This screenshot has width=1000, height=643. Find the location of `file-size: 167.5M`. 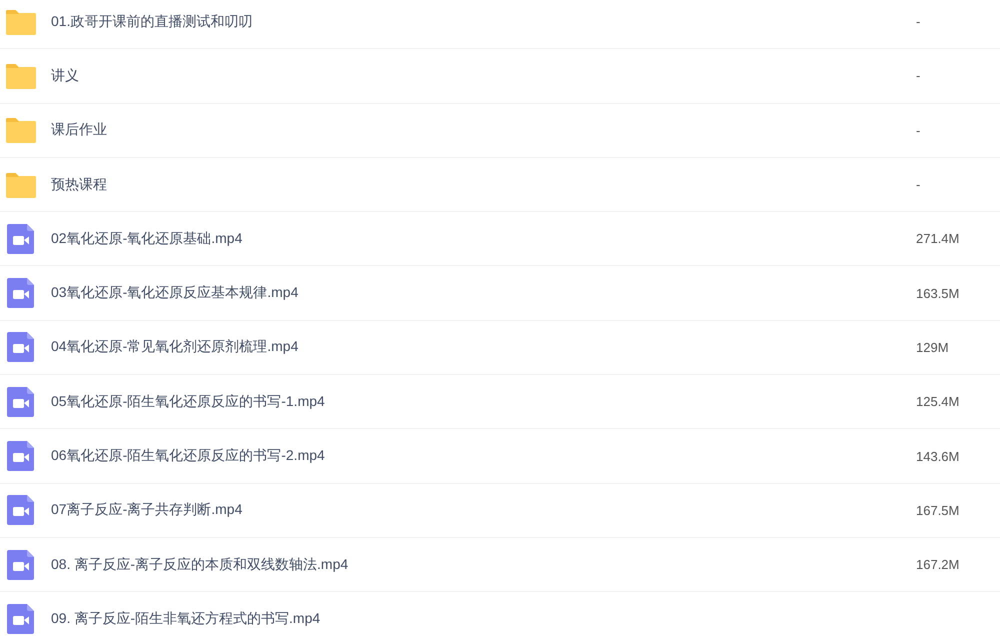

file-size: 167.5M is located at coordinates (938, 510).